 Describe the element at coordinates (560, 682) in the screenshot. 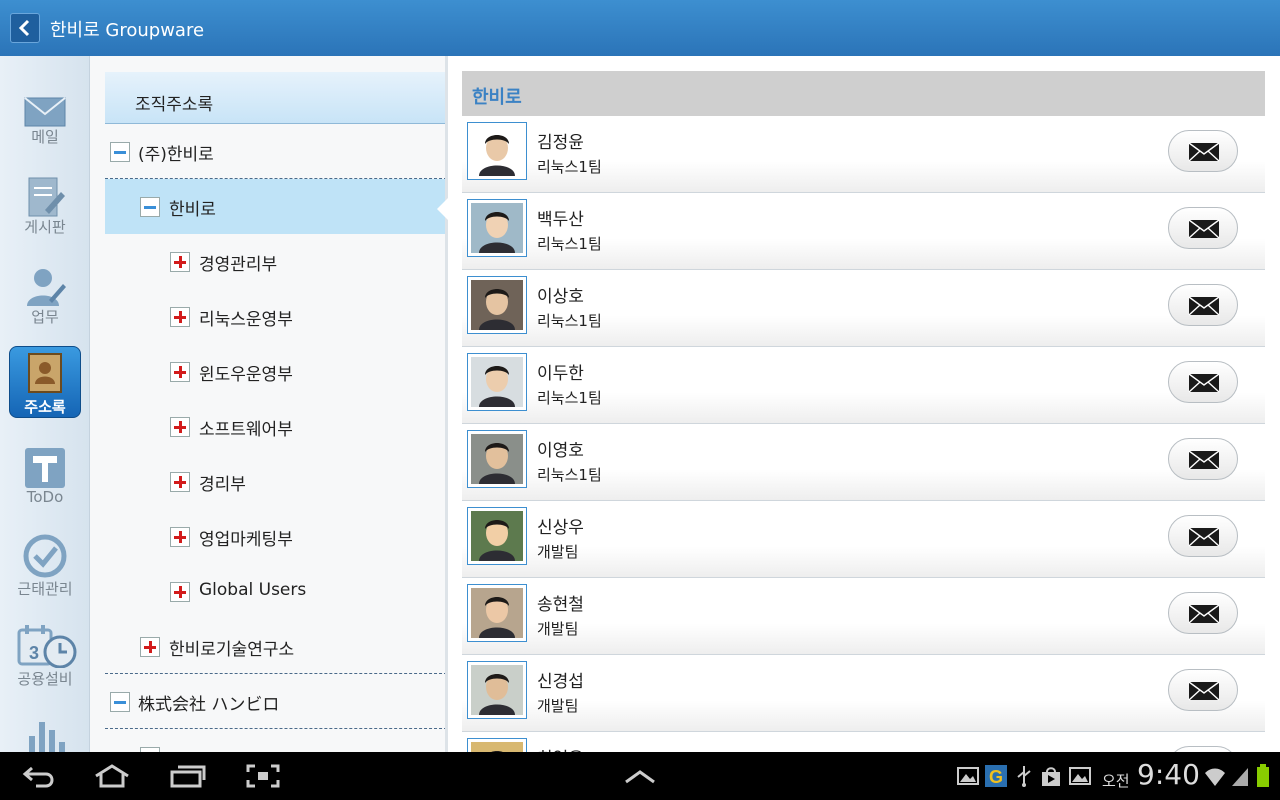

I see `contact-name: 신경섭` at that location.